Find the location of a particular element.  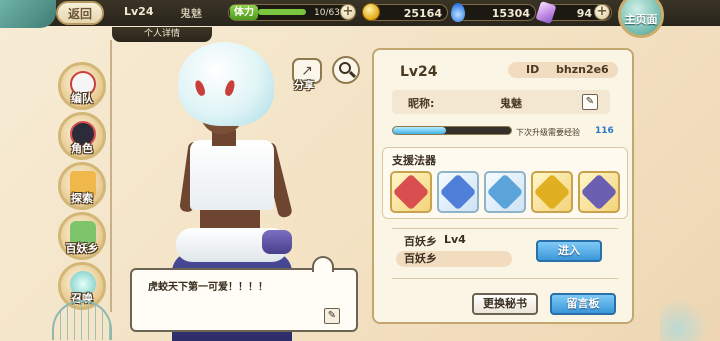

nav-village-label: 百妖乡 is located at coordinates (82, 248).